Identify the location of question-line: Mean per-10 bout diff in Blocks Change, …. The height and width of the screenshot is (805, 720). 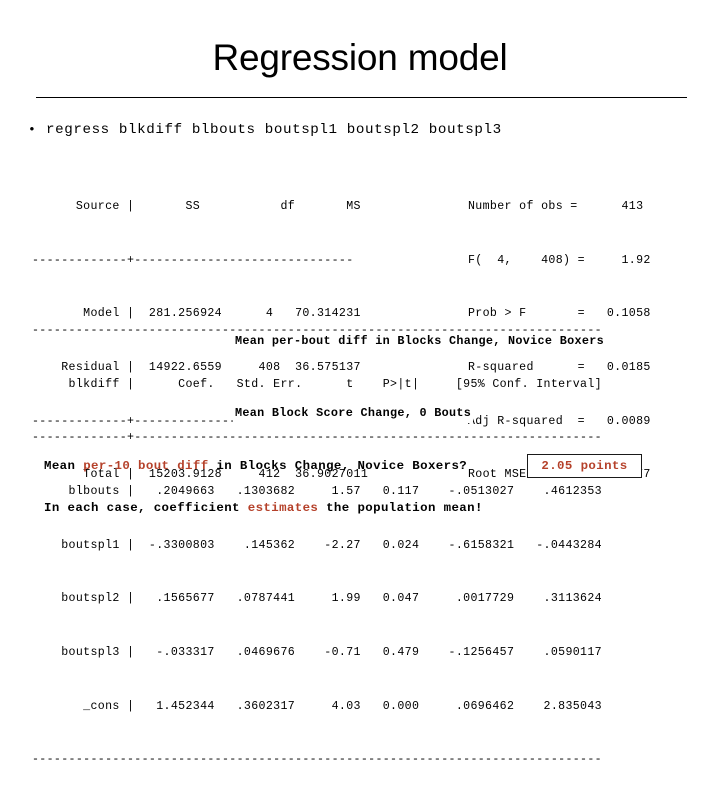
(255, 466).